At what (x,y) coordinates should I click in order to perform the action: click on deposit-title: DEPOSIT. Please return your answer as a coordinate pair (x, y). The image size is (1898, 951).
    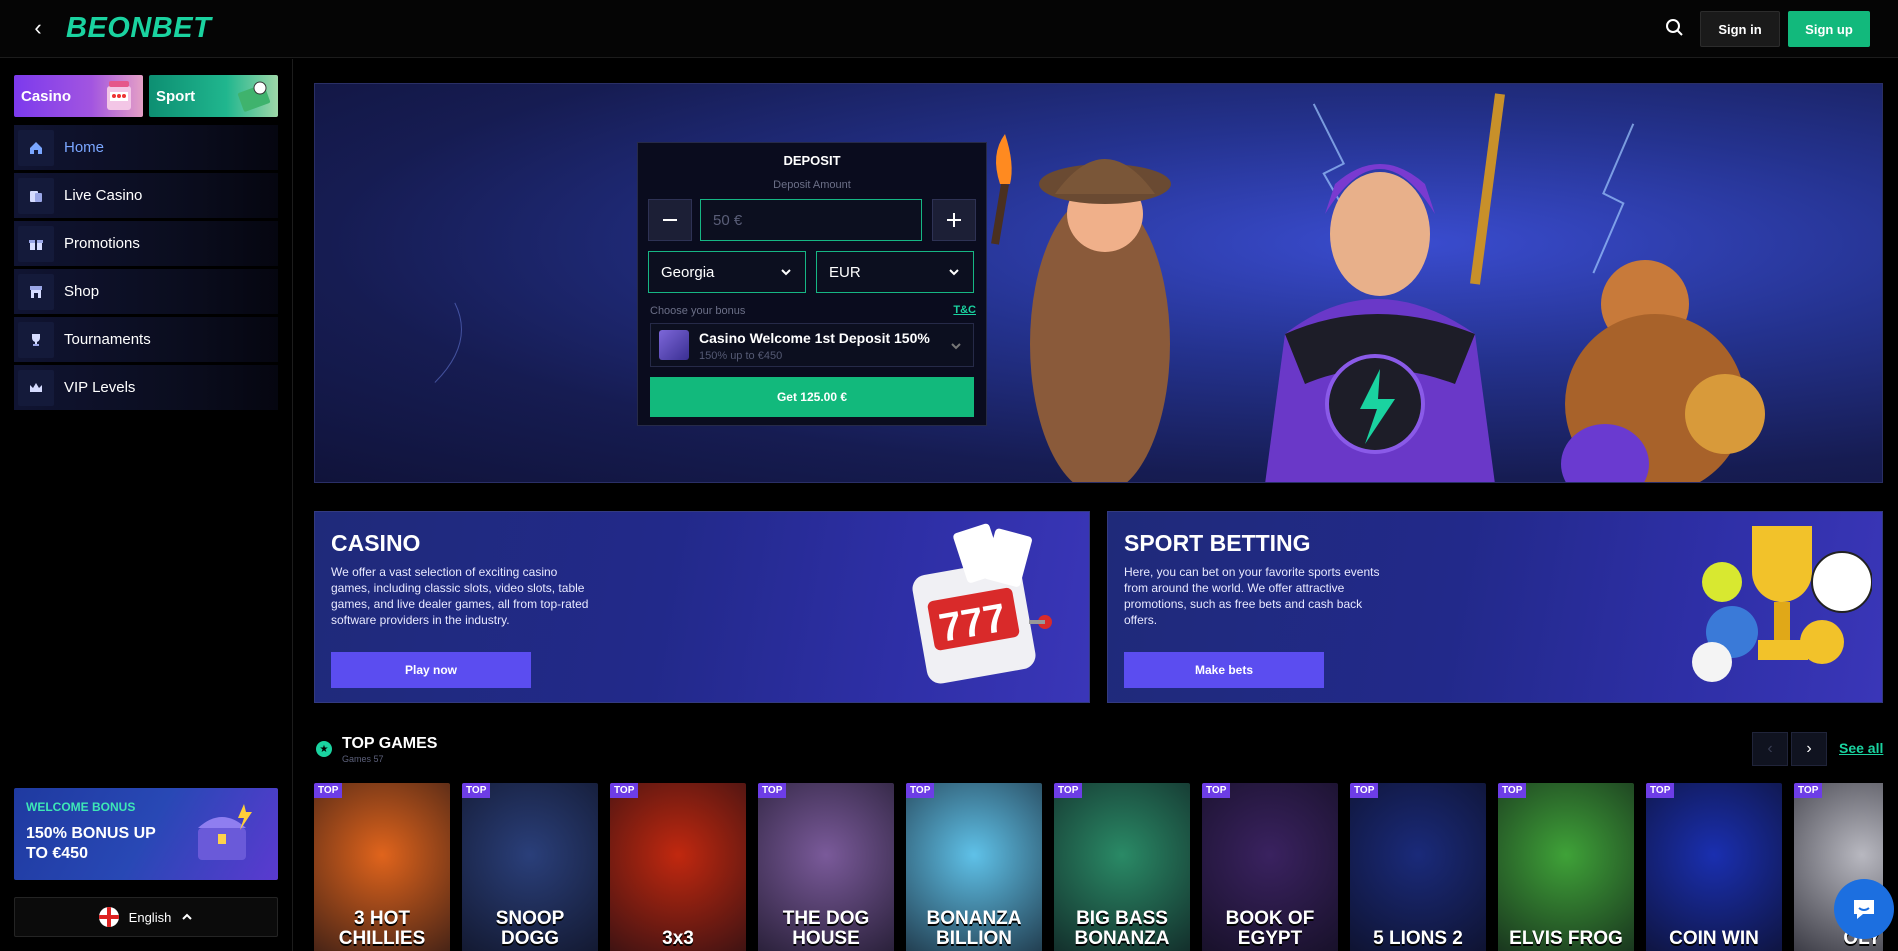
    Looking at the image, I should click on (812, 160).